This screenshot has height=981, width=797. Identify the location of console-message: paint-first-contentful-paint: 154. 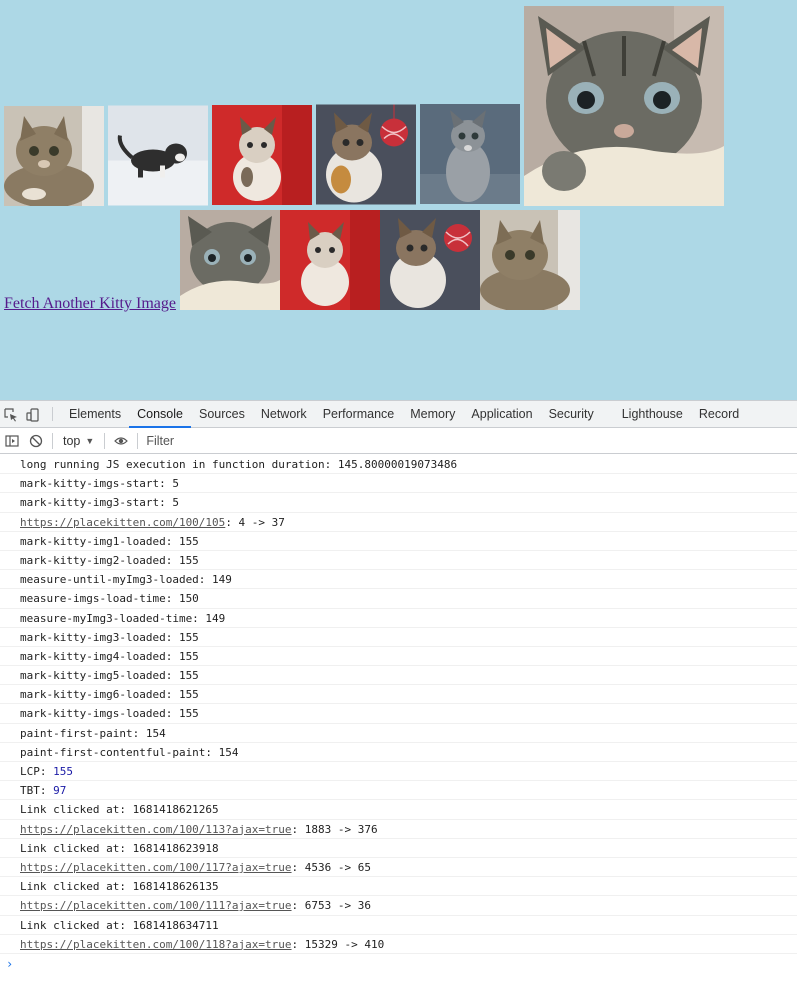
(398, 752).